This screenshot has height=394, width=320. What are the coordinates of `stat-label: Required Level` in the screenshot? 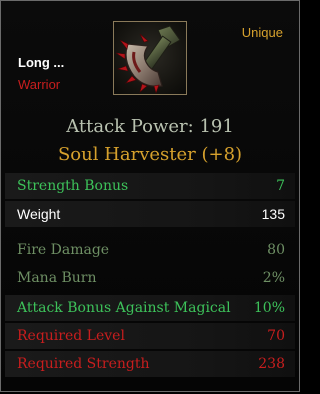 It's located at (71, 336).